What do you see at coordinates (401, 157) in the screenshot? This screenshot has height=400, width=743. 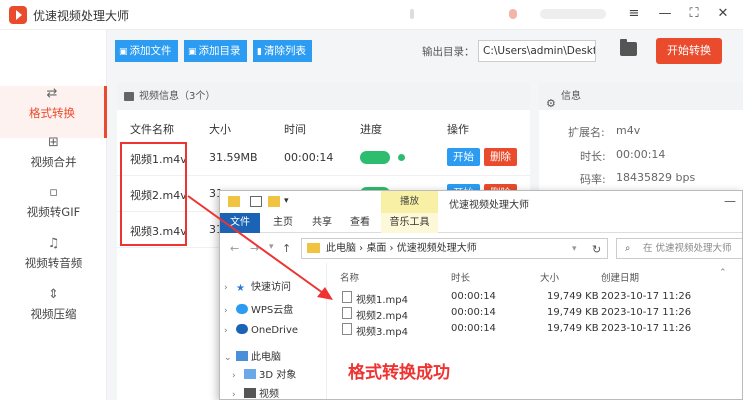 I see `status-dot` at bounding box center [401, 157].